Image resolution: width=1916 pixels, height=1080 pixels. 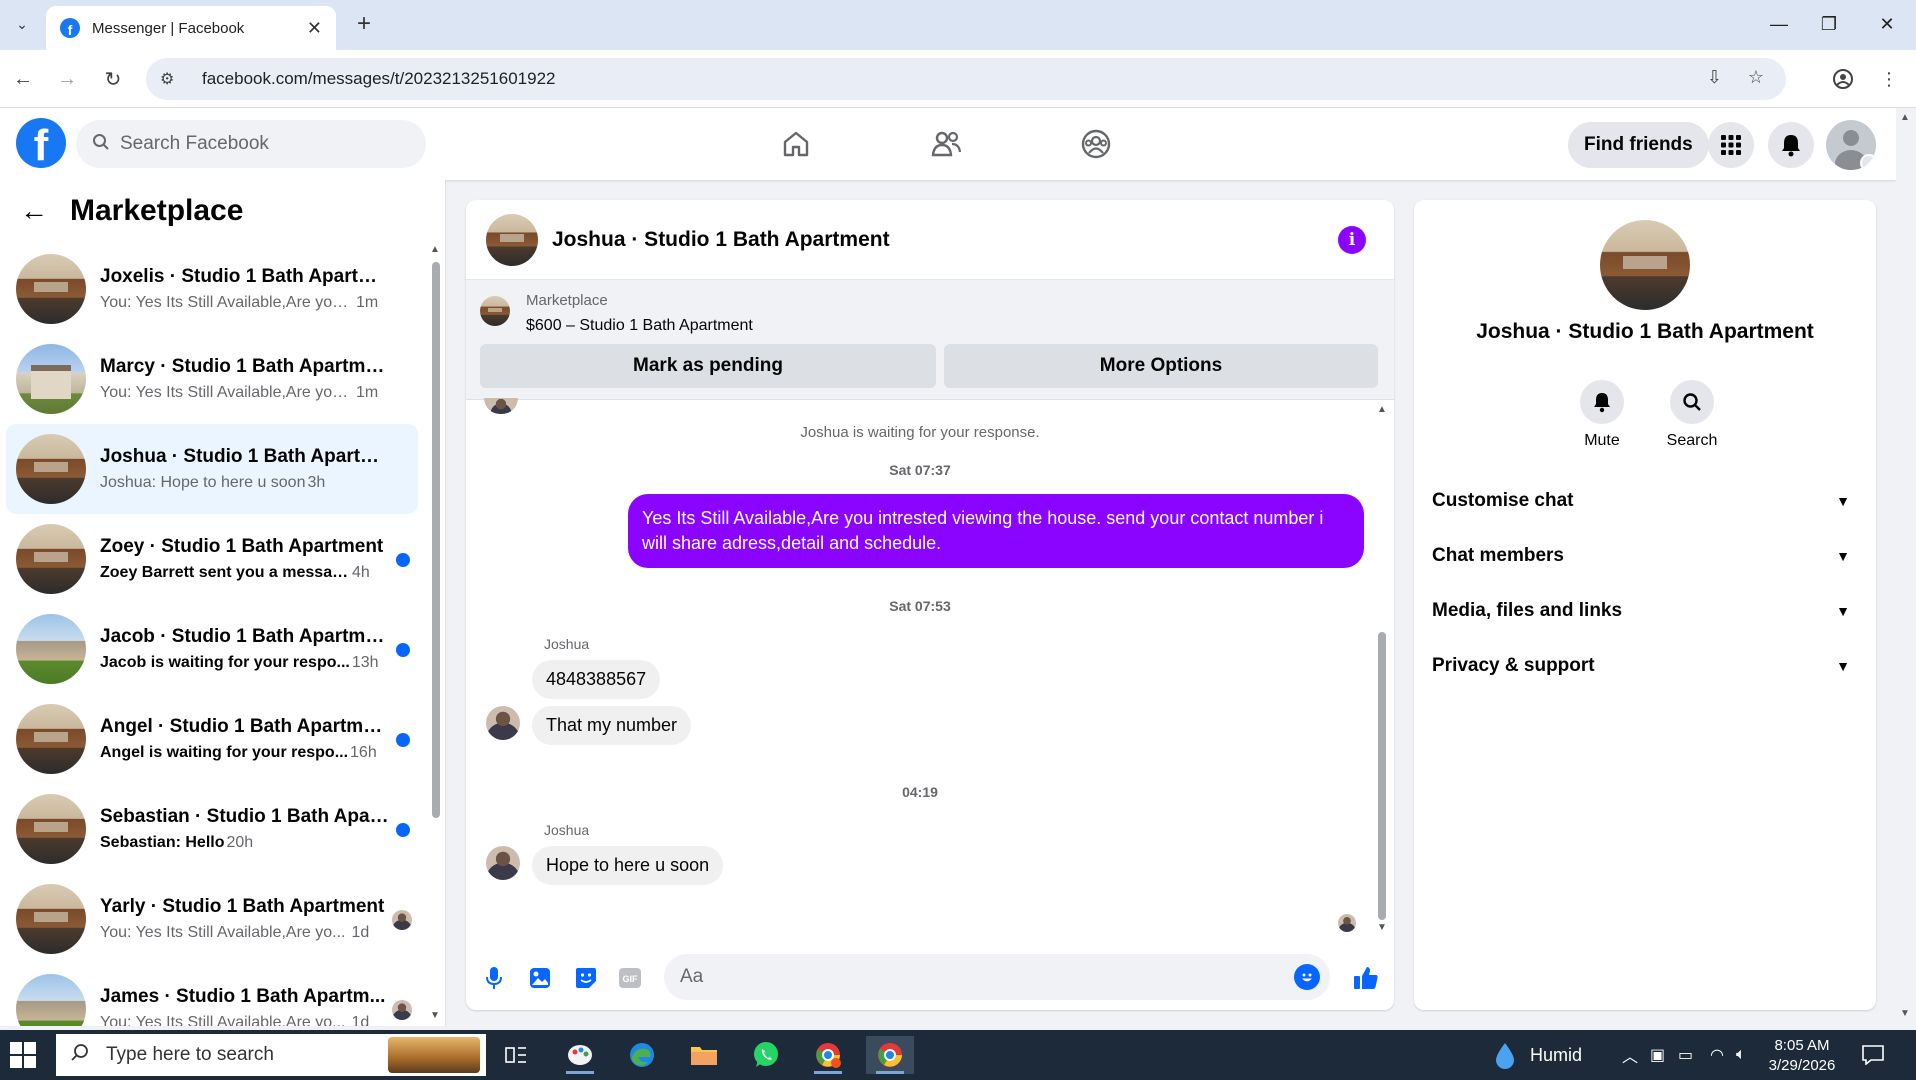 I want to click on site-settings-icon: ⚙, so click(x=172, y=79).